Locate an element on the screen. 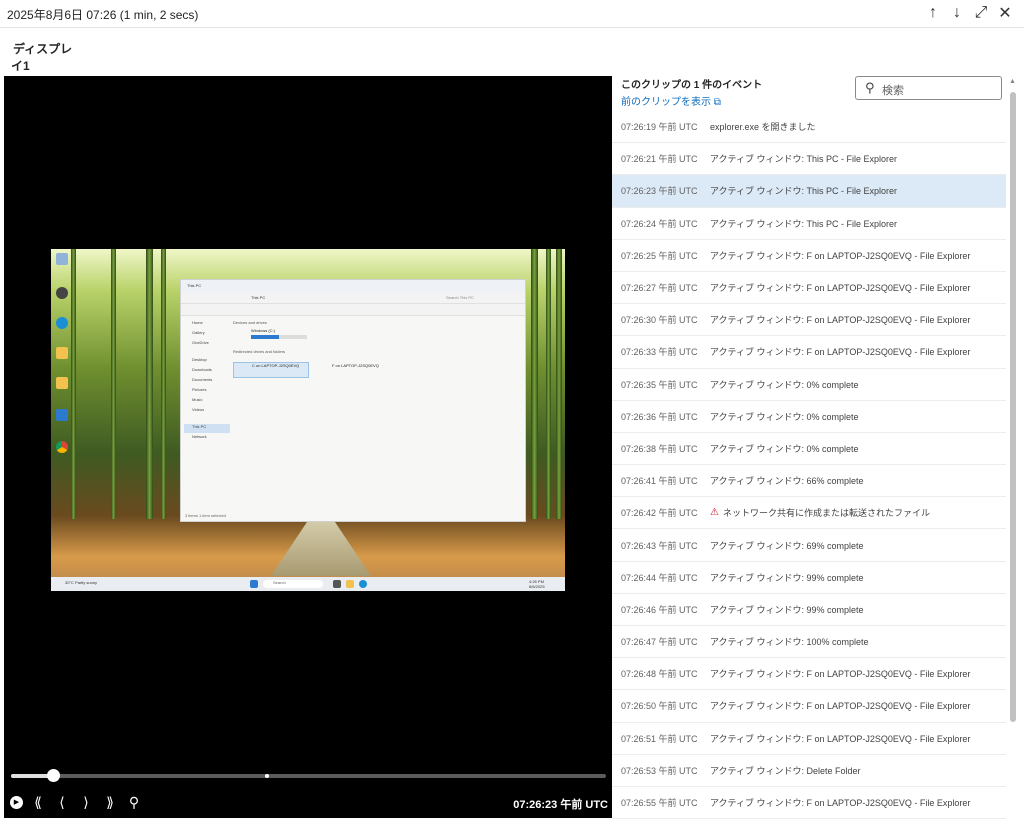  nav-item: Music is located at coordinates (197, 399).